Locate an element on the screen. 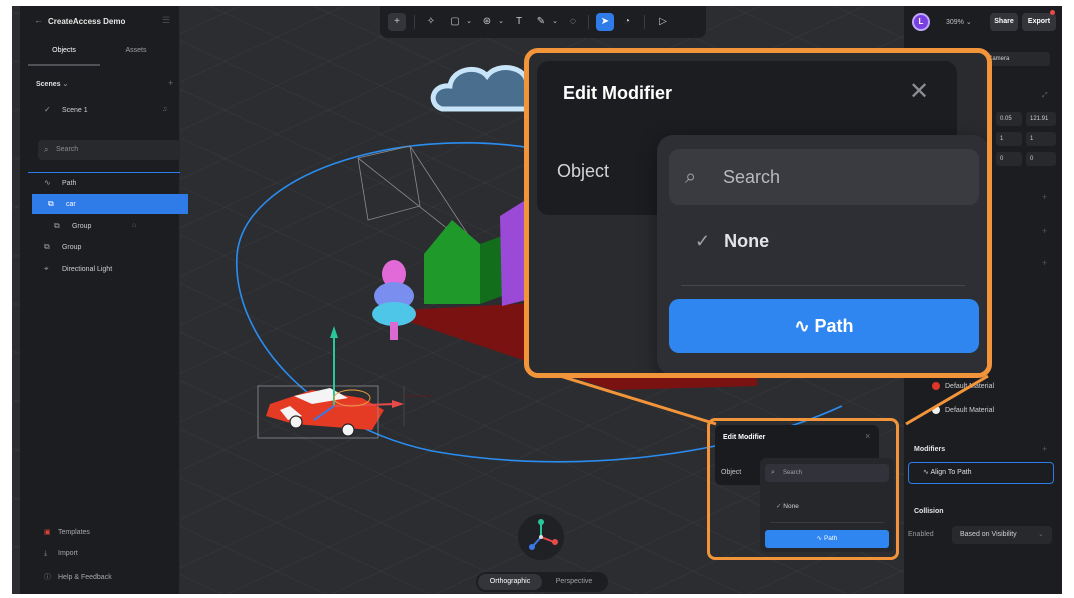 The height and width of the screenshot is (598, 1074). templates-label: Templates is located at coordinates (74, 532).